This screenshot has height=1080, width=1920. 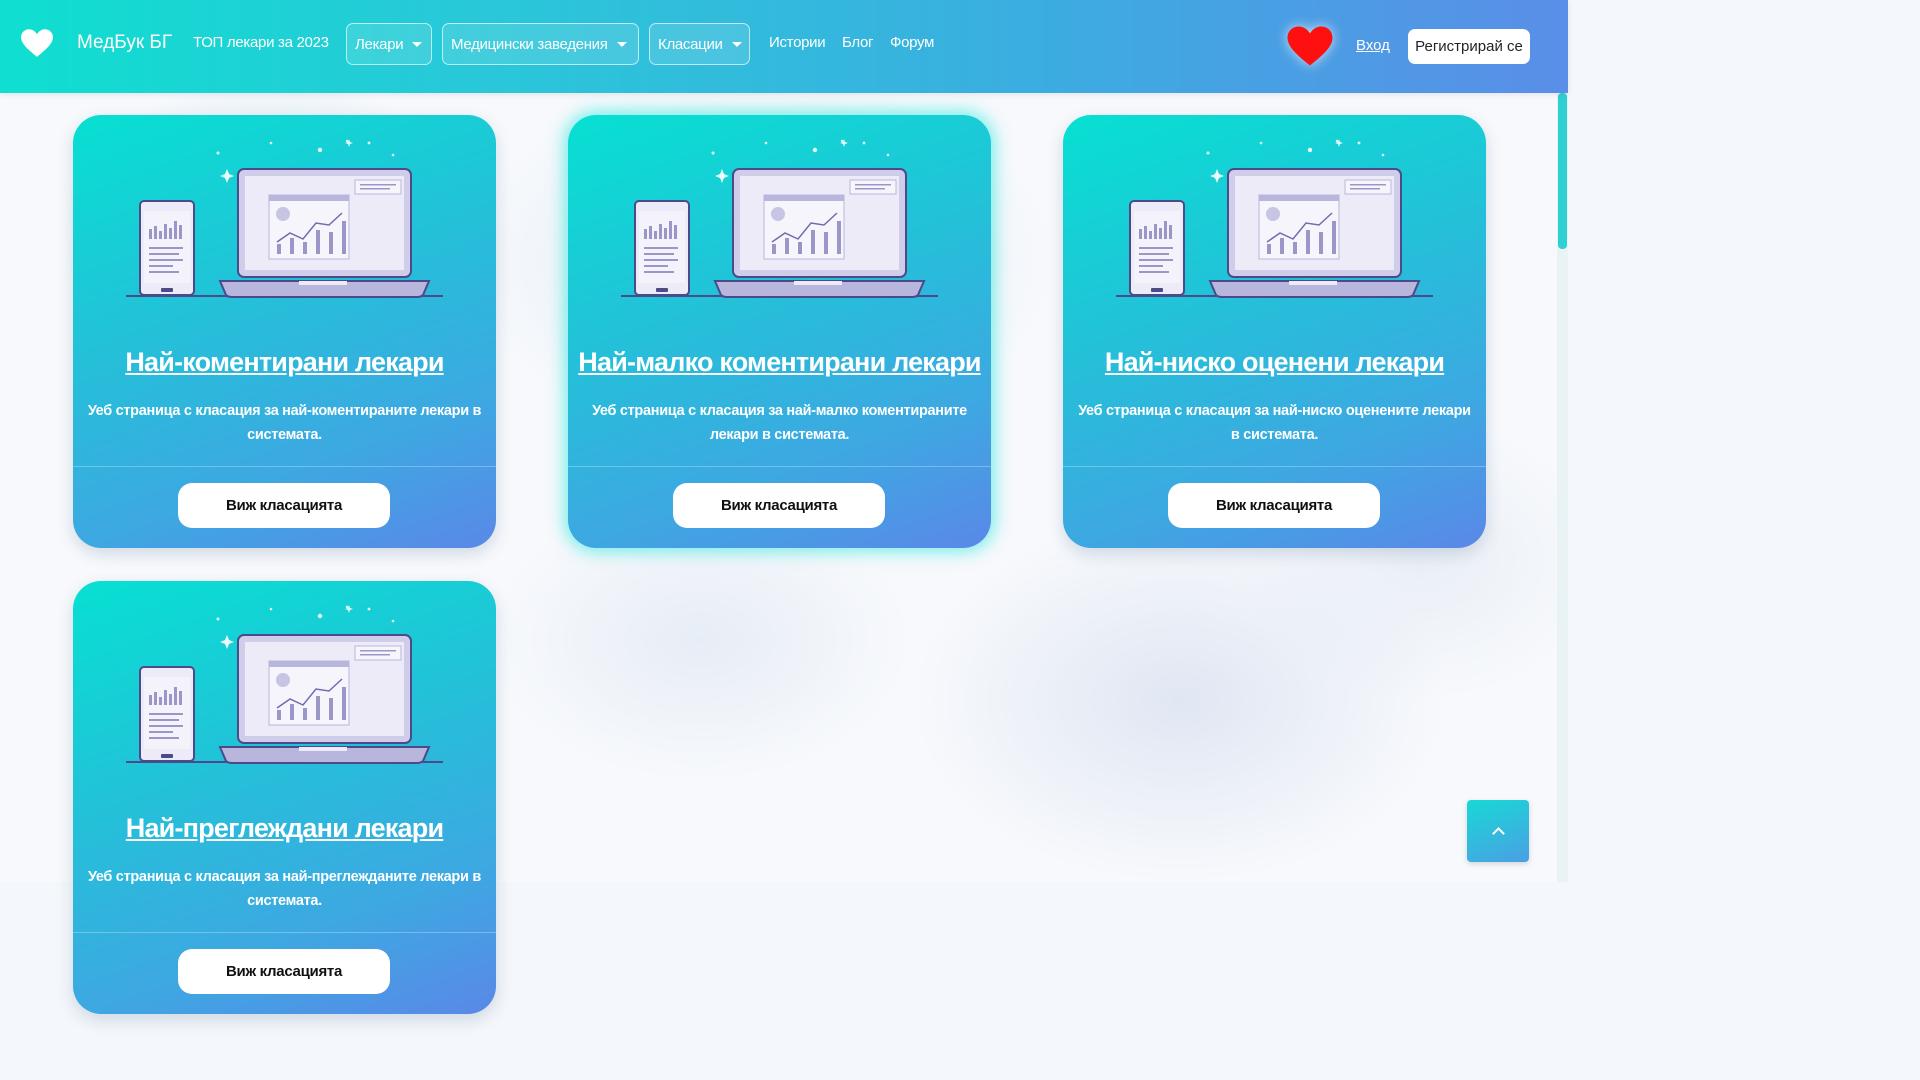 I want to click on favorites-heart-icon, so click(x=1310, y=46).